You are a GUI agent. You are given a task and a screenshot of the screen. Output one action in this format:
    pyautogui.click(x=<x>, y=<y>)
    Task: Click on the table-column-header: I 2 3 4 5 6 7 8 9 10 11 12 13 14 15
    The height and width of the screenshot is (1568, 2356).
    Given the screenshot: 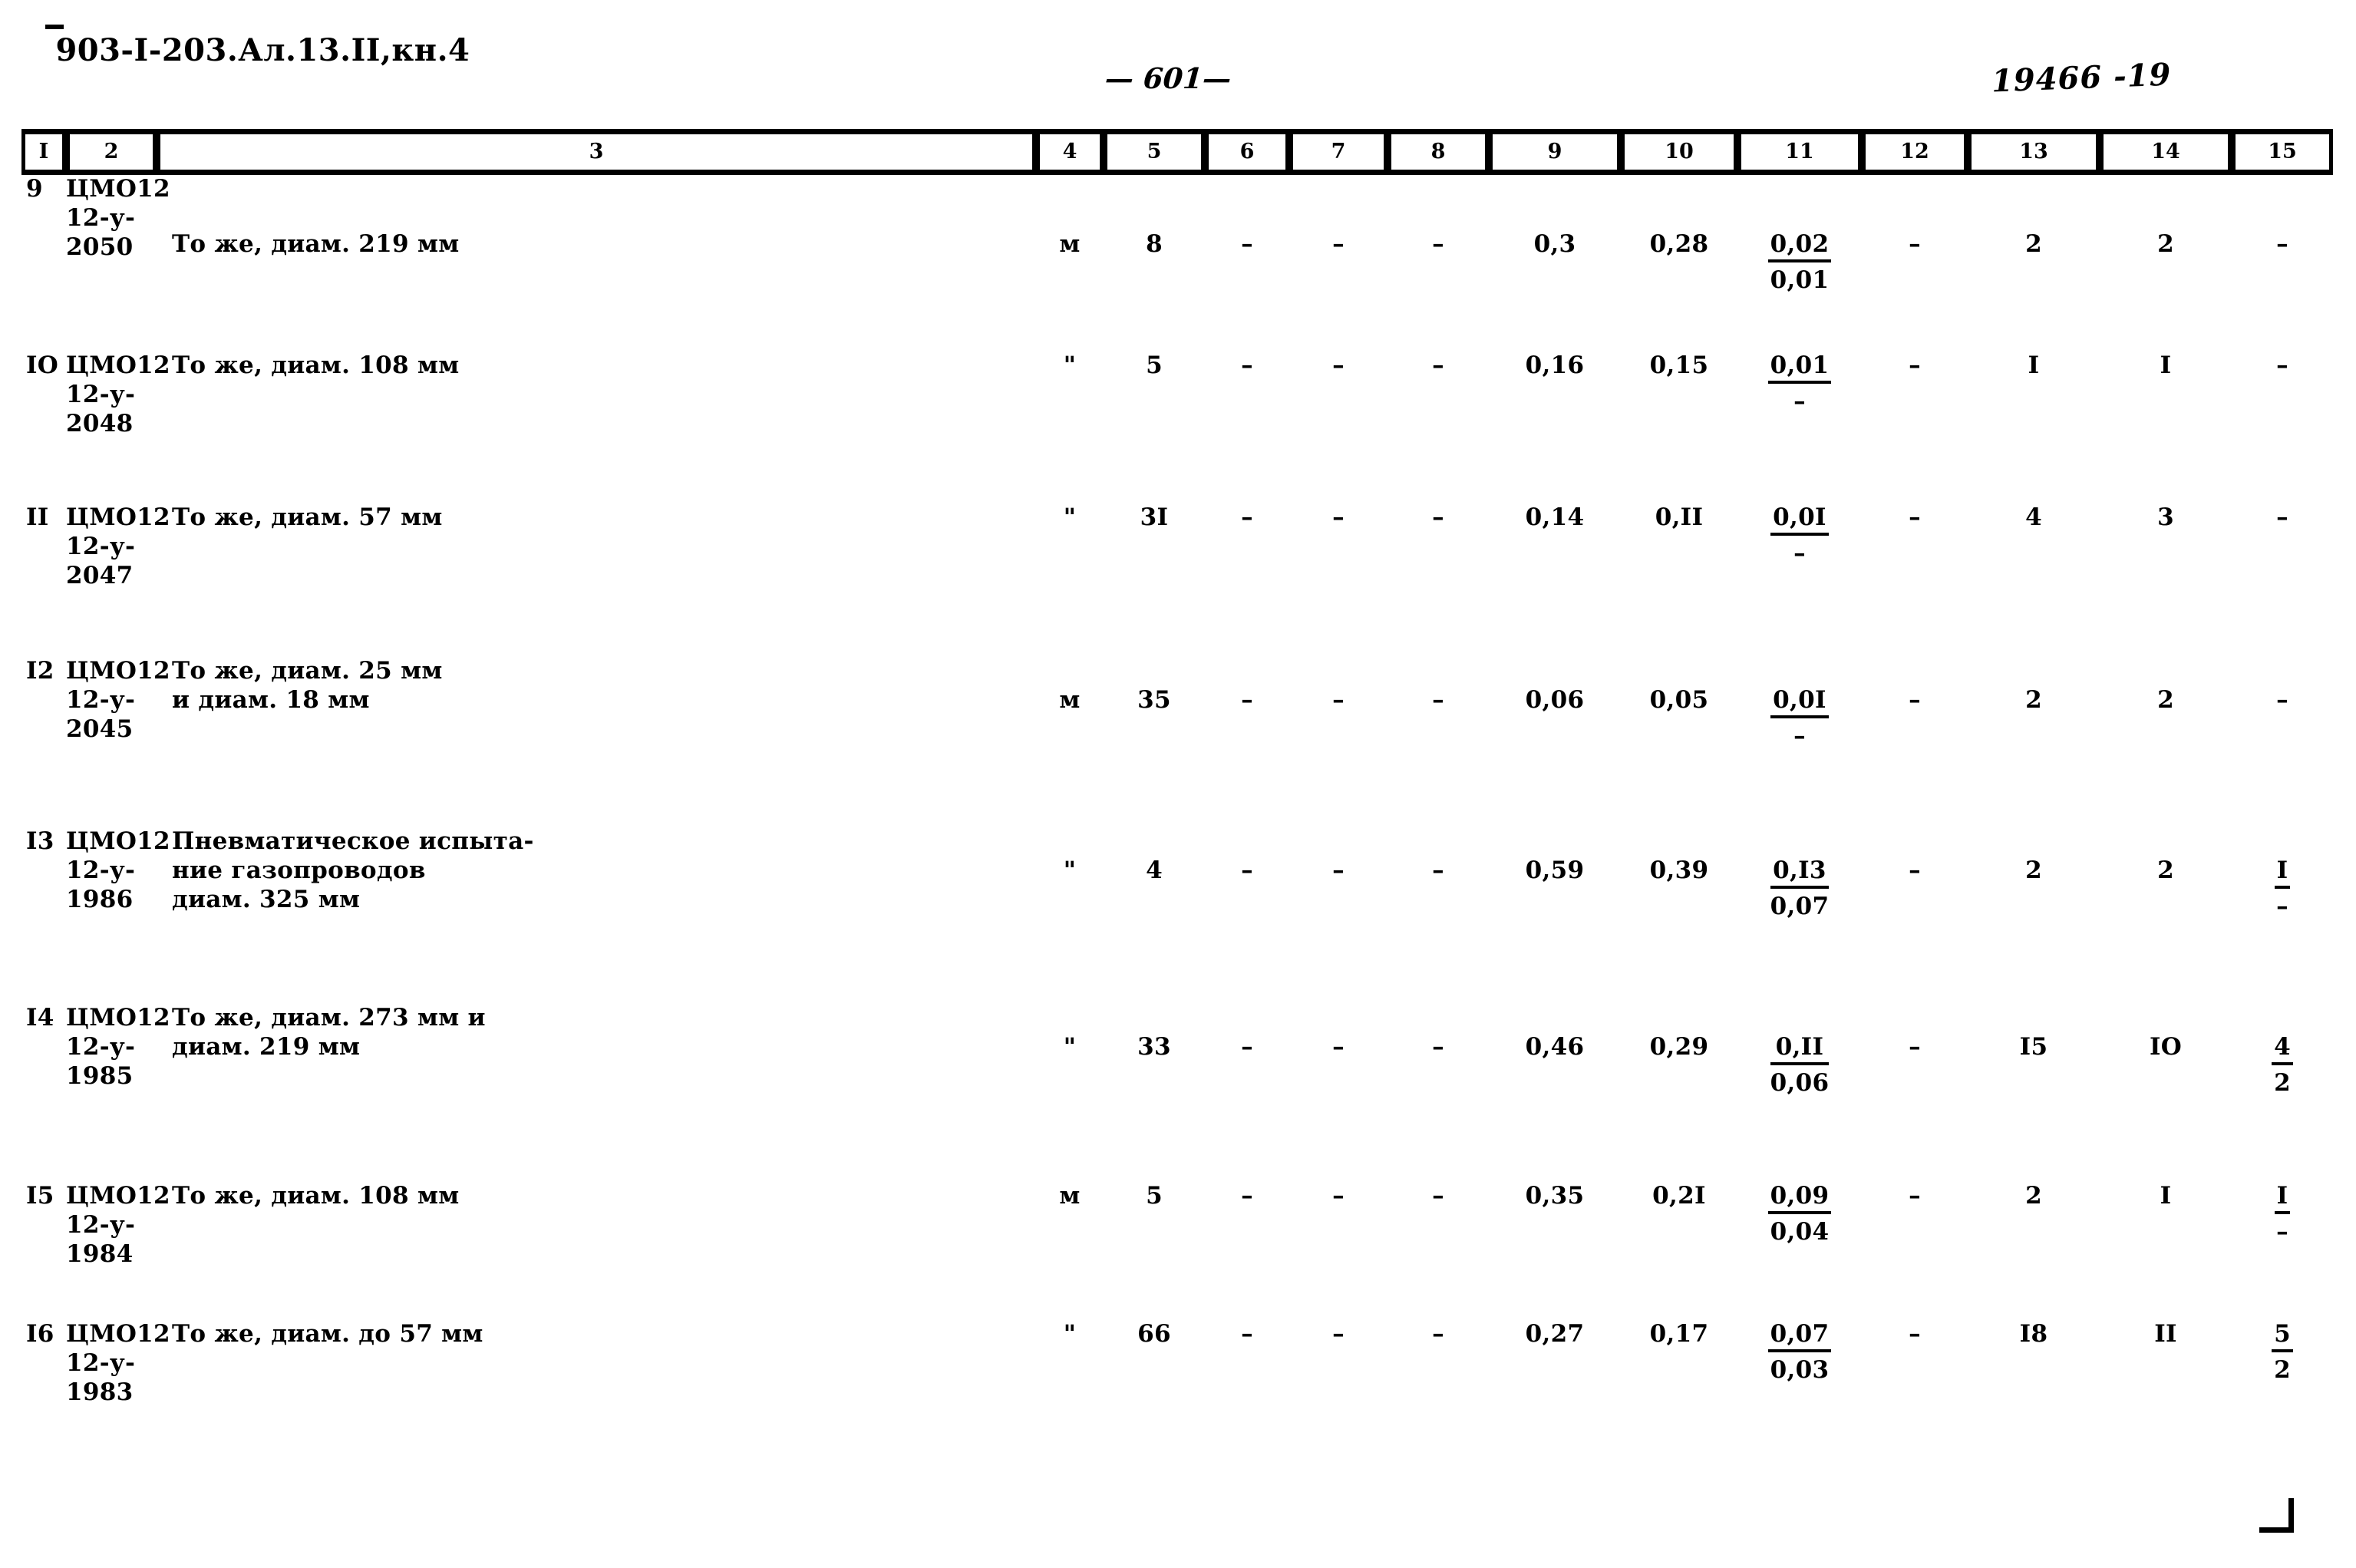 What is the action you would take?
    pyautogui.click(x=1177, y=152)
    